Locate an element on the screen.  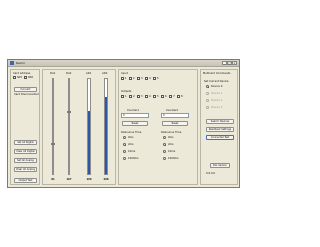
counter2-debounce-0ms-radio is located at coordinates (164, 137).